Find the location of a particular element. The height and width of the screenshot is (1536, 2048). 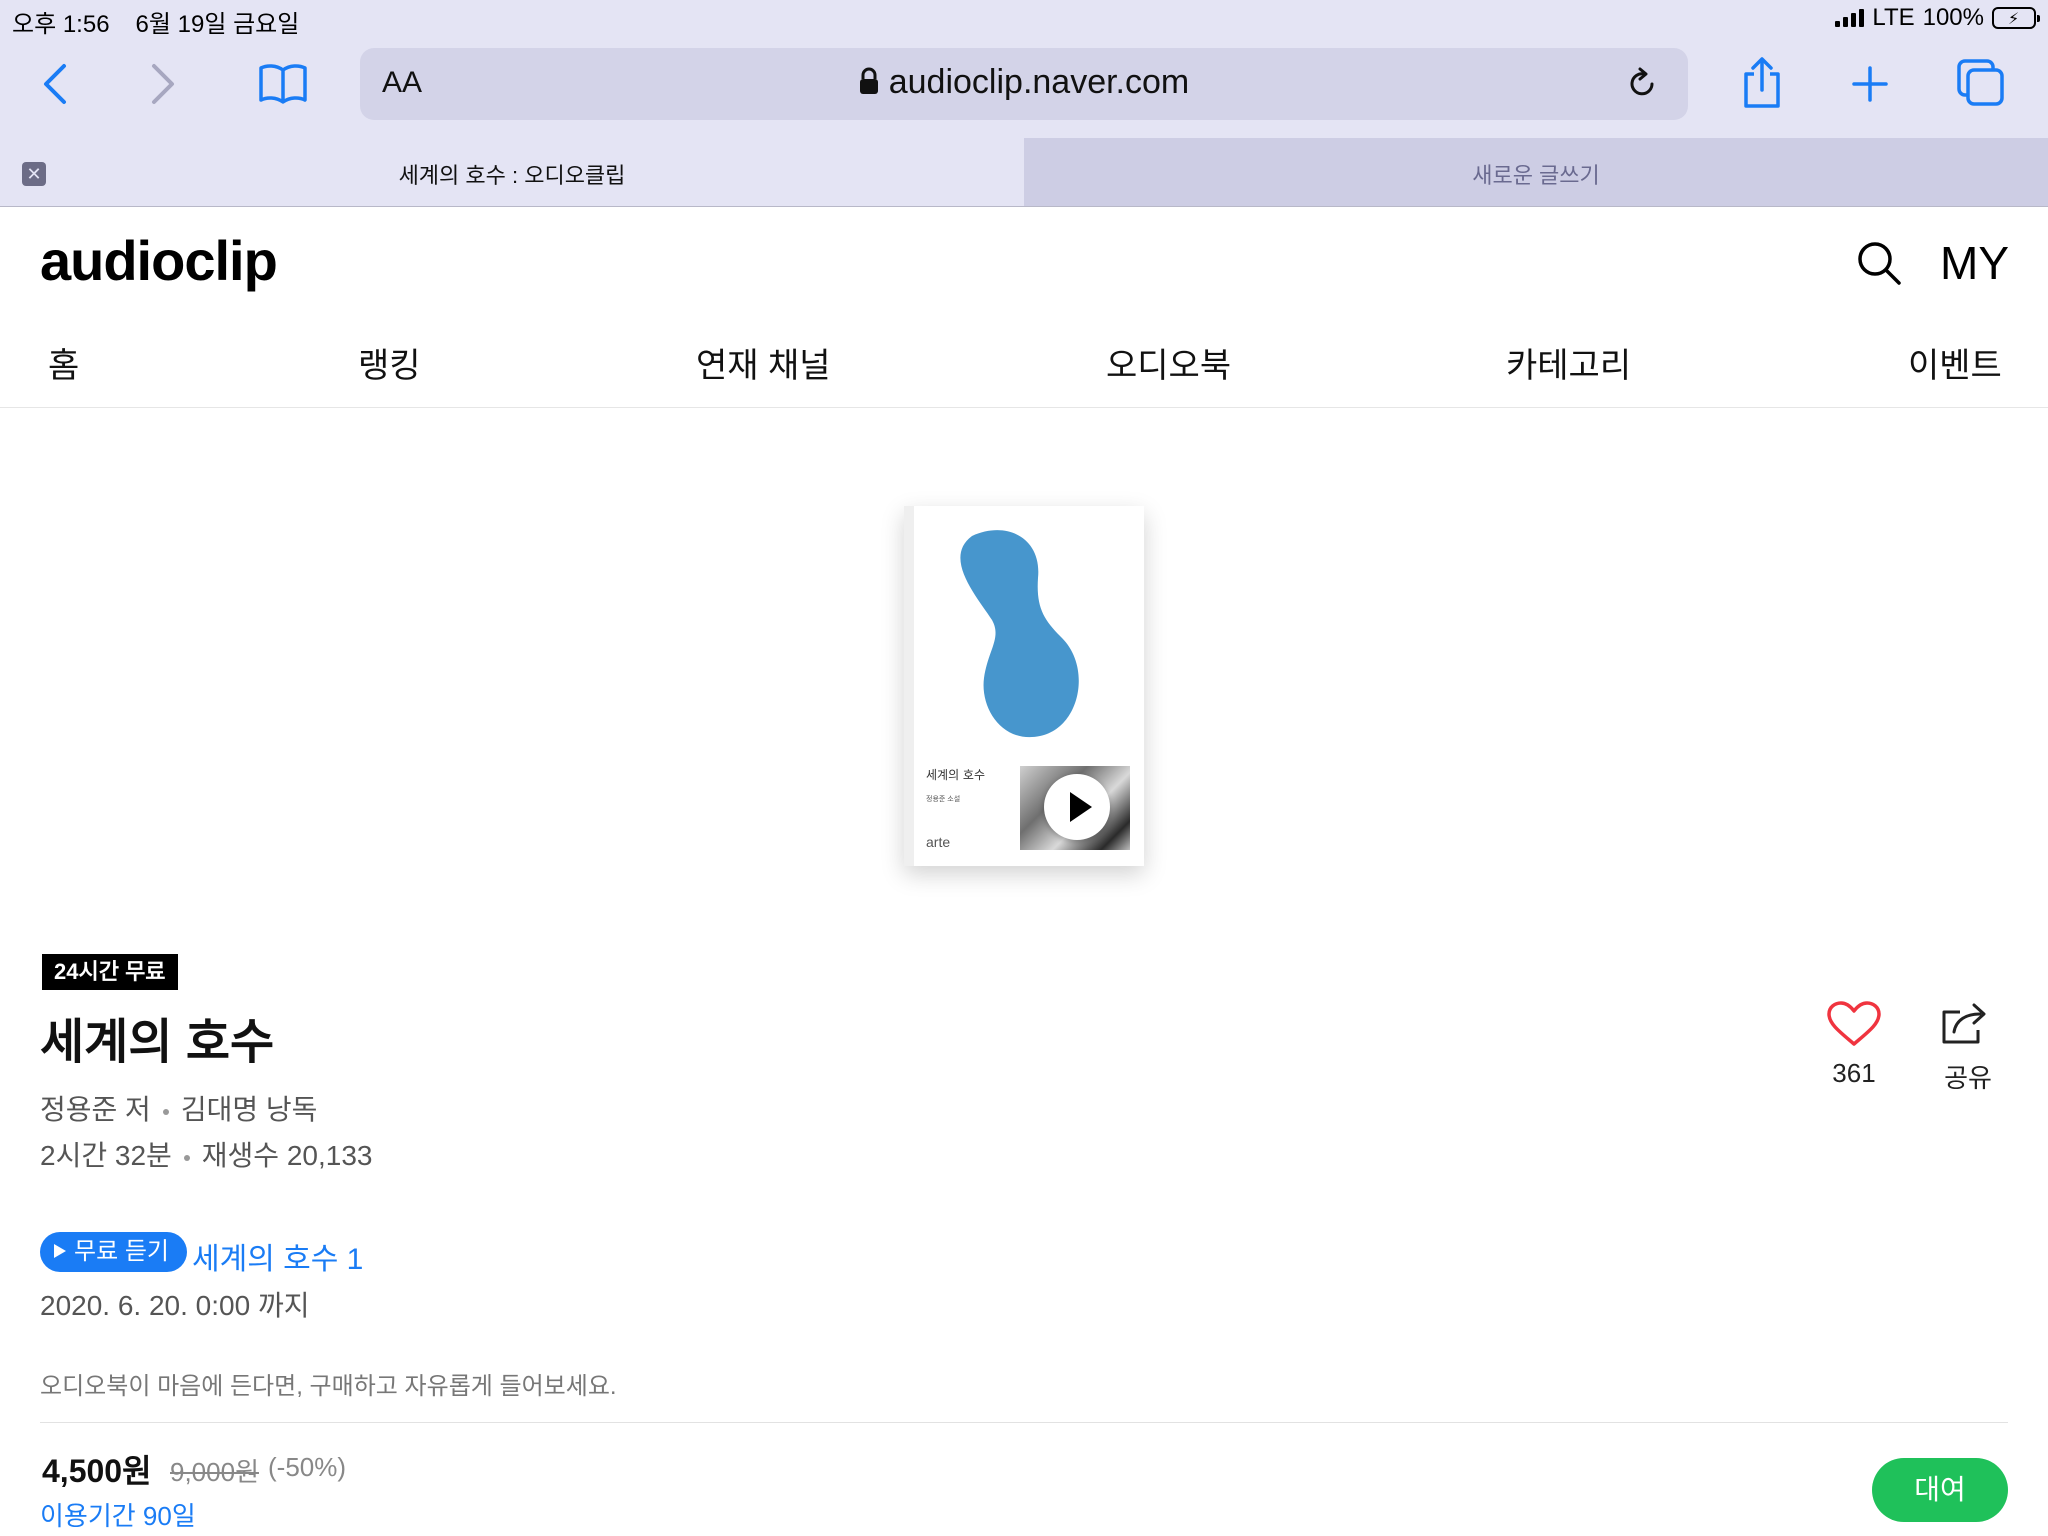

cover-subtitle: 정용준 소설 is located at coordinates (943, 799).